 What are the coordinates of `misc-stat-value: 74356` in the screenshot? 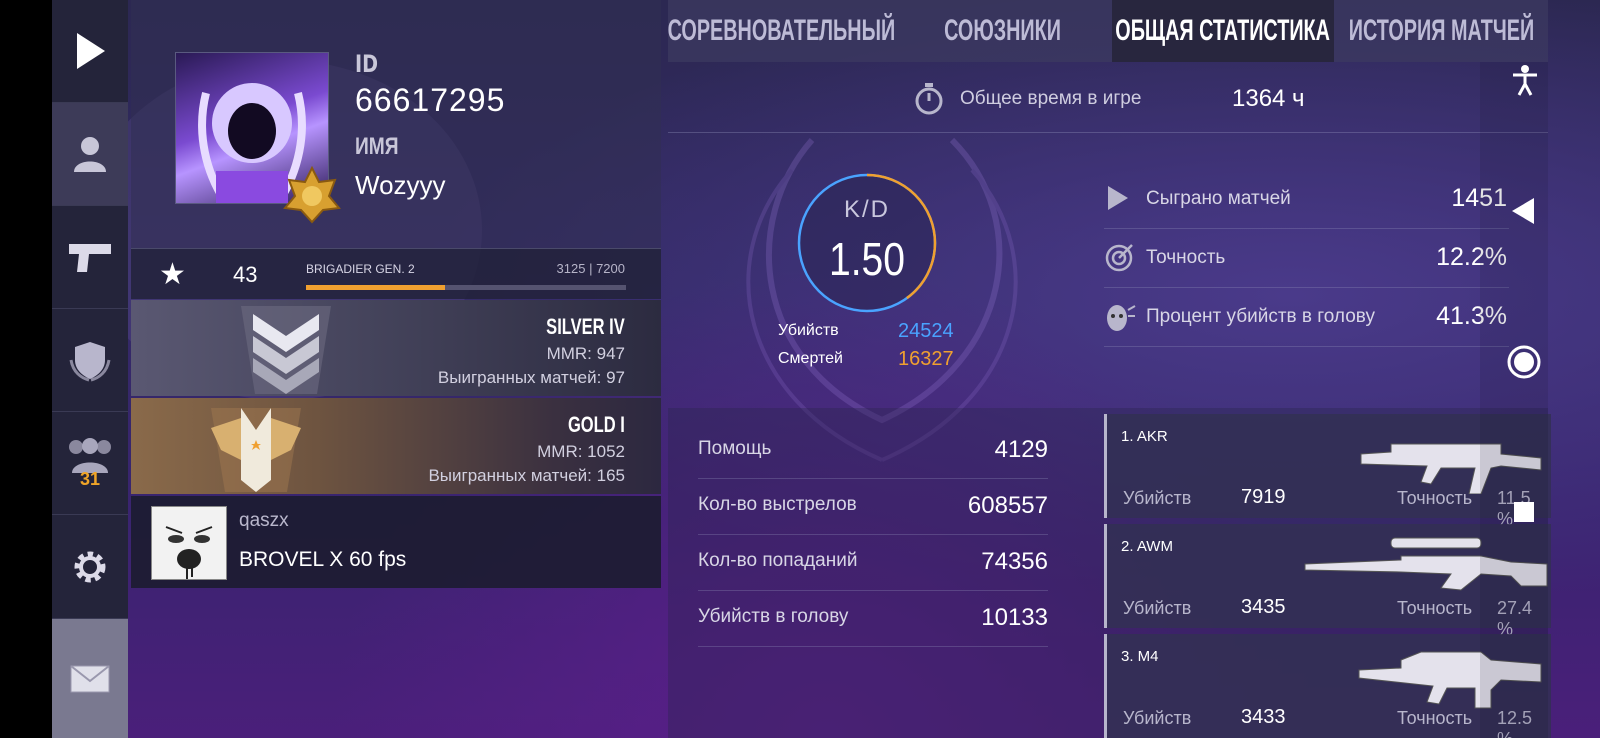 It's located at (1014, 561).